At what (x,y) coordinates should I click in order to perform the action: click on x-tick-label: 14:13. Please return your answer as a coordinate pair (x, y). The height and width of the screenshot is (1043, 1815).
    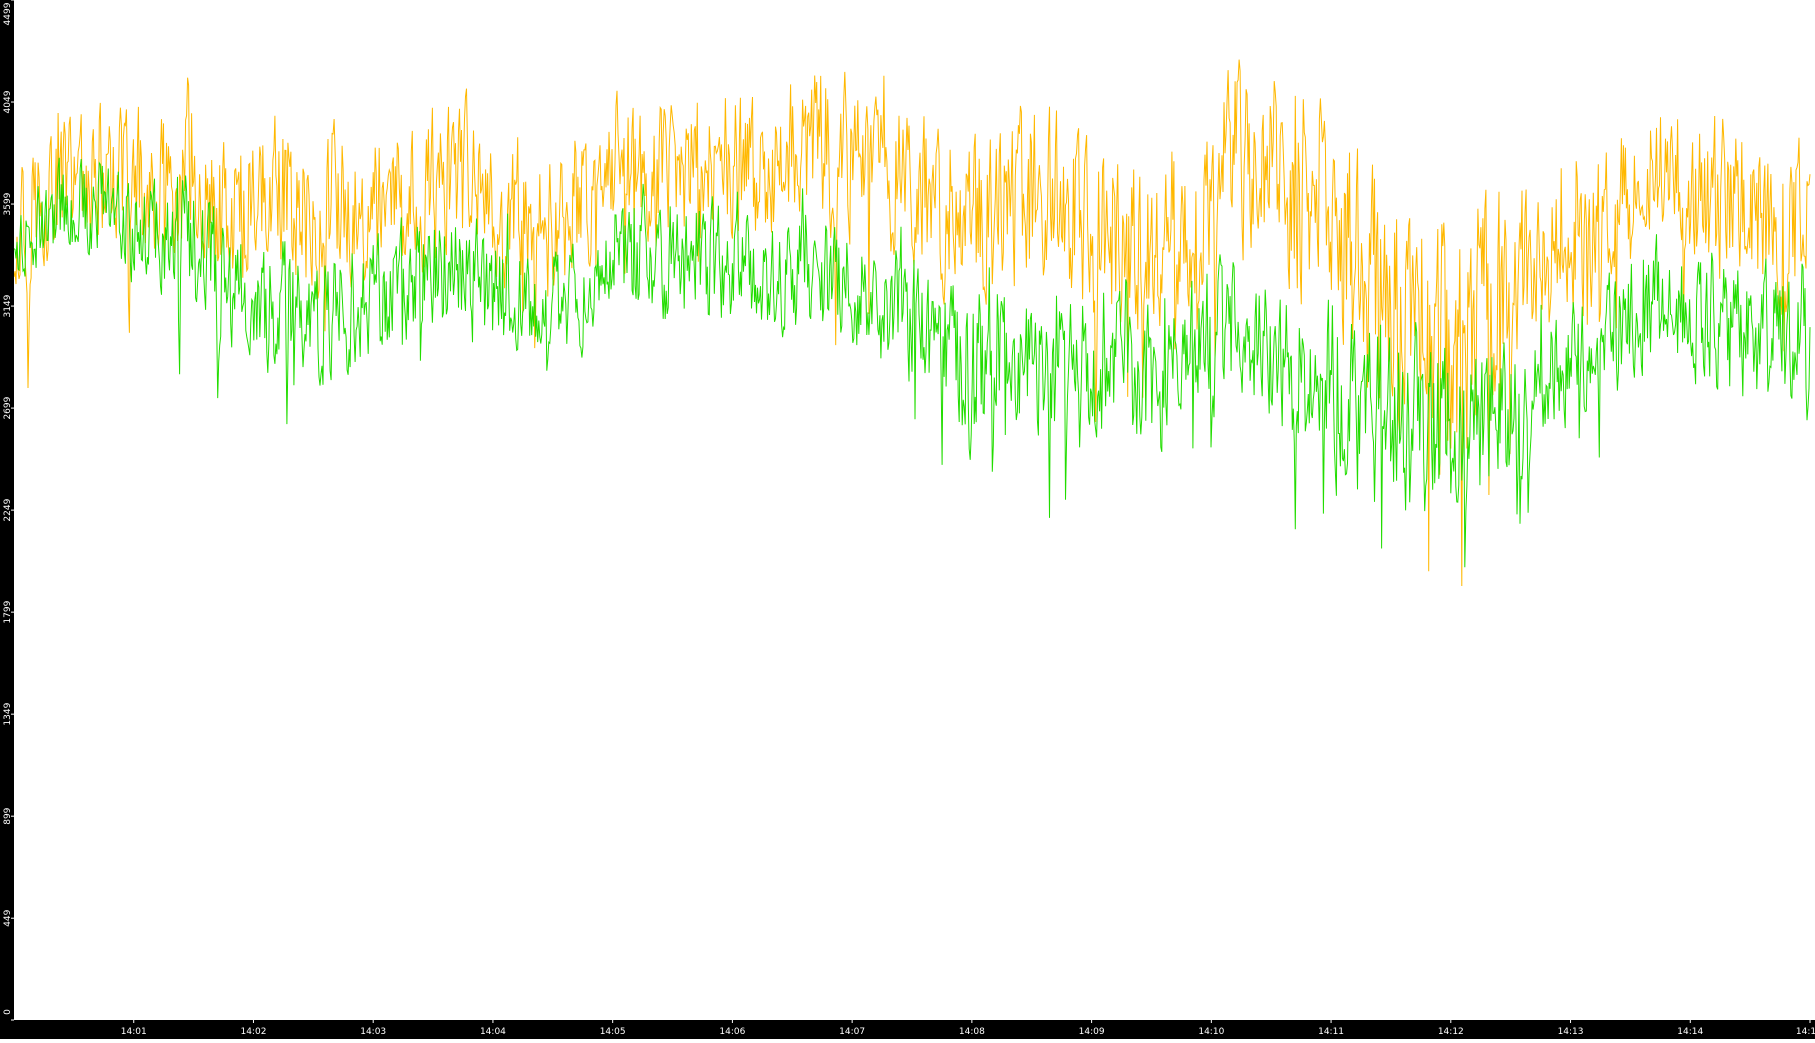
    Looking at the image, I should click on (1571, 1032).